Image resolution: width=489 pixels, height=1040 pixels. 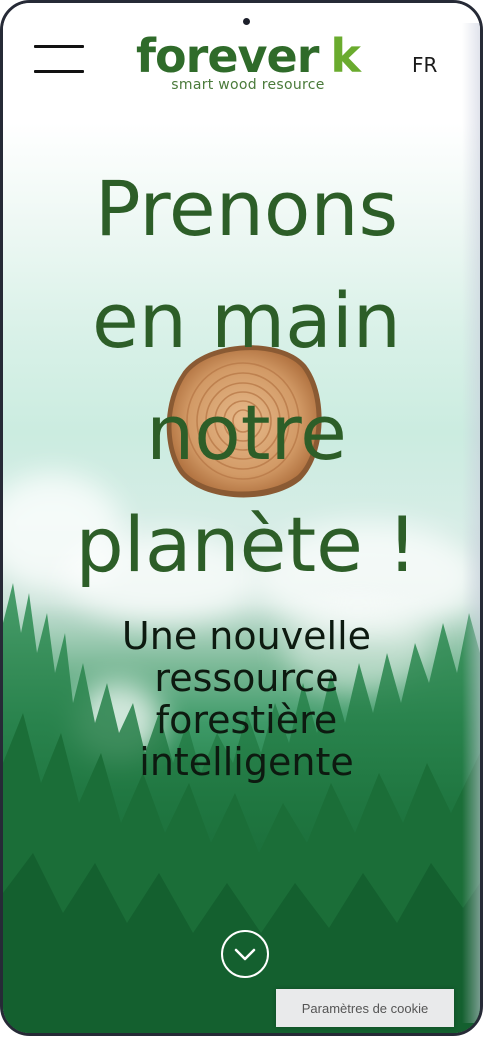 I want to click on chevron-down-circle-icon, so click(x=245, y=954).